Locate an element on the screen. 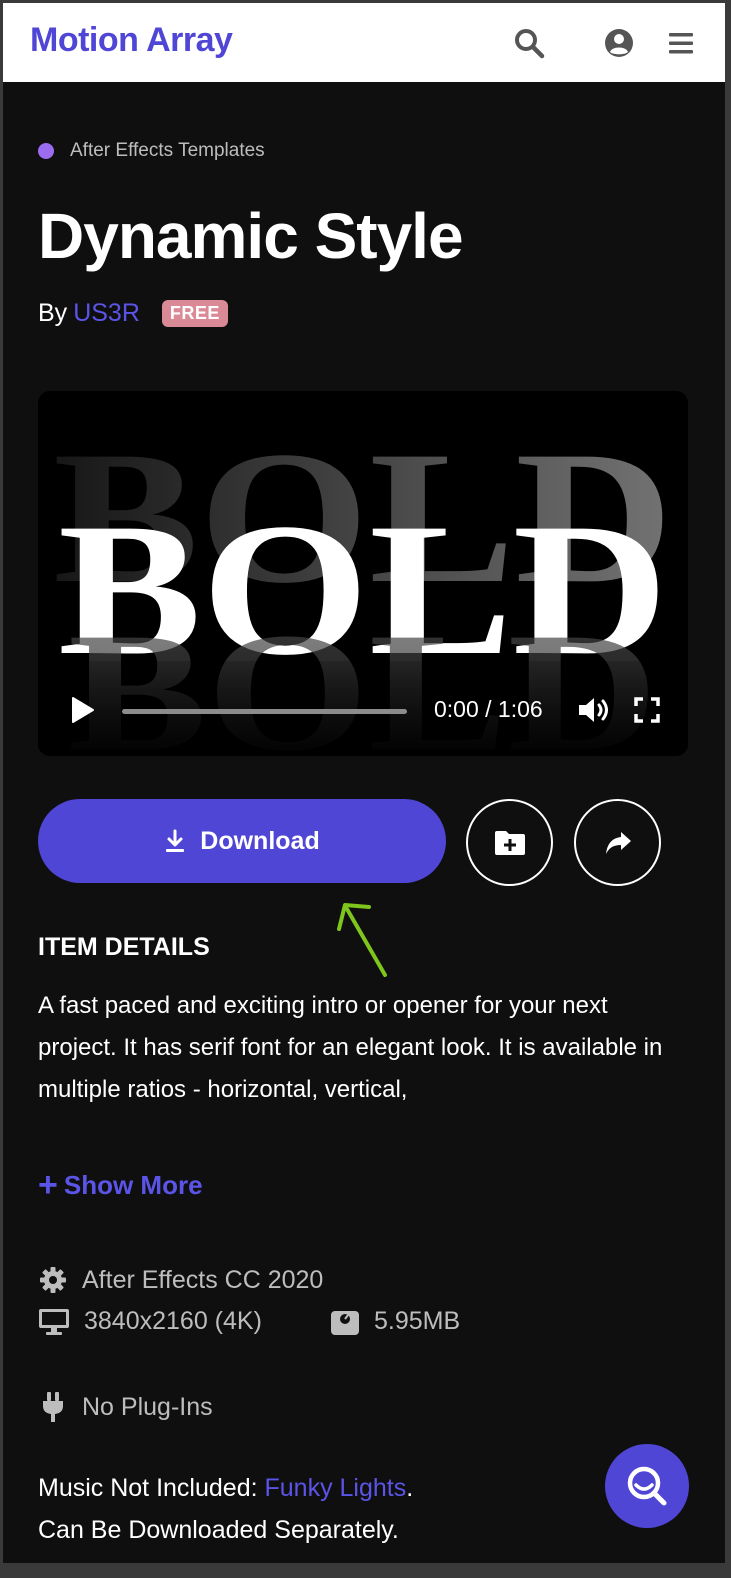  add-folder-icon is located at coordinates (509, 842).